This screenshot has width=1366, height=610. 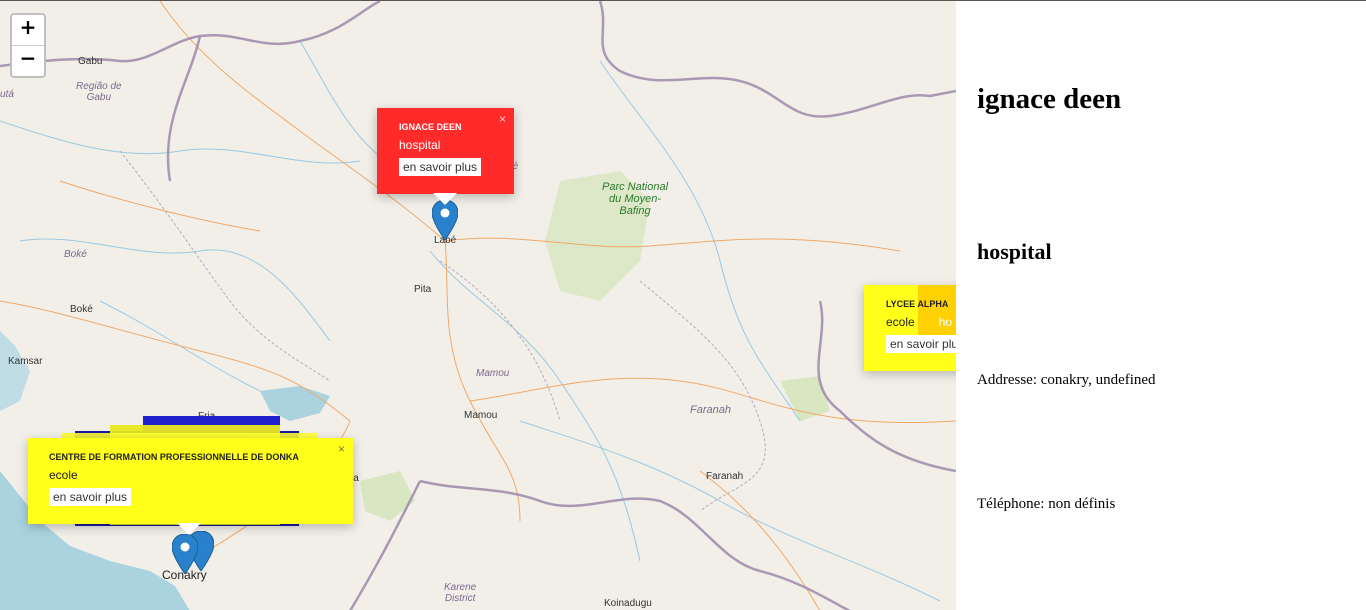 I want to click on label-faranah-region: Faranah, so click(x=710, y=410).